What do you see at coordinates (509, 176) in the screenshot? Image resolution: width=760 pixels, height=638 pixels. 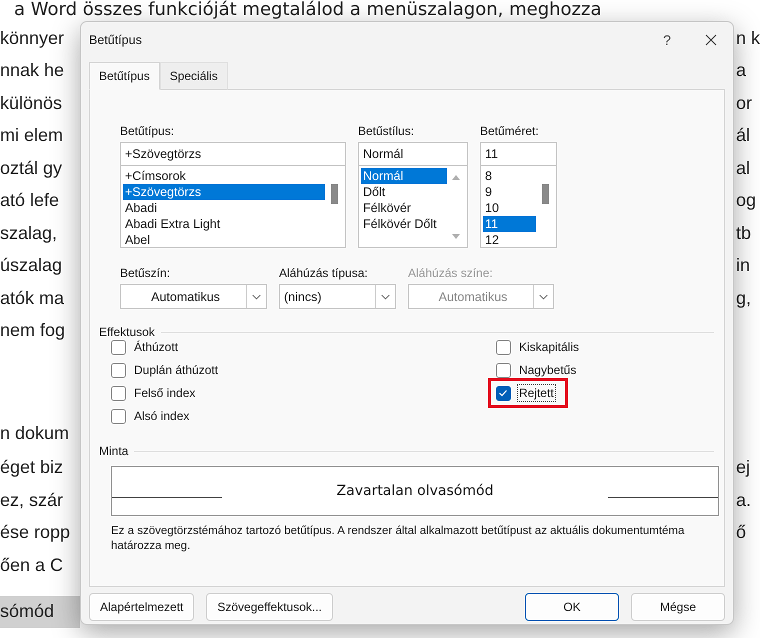 I see `list-item: 8` at bounding box center [509, 176].